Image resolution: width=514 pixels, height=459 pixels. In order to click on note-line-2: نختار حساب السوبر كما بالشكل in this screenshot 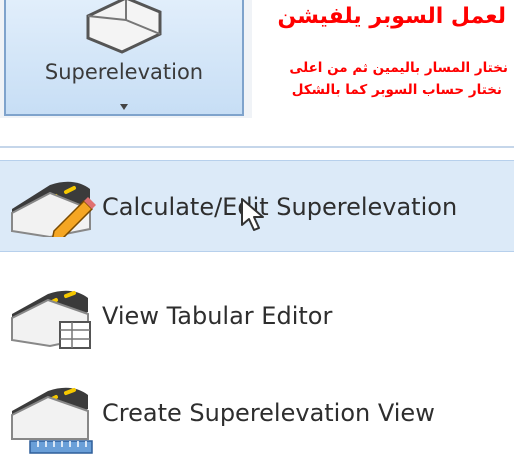, I will do `click(396, 90)`.